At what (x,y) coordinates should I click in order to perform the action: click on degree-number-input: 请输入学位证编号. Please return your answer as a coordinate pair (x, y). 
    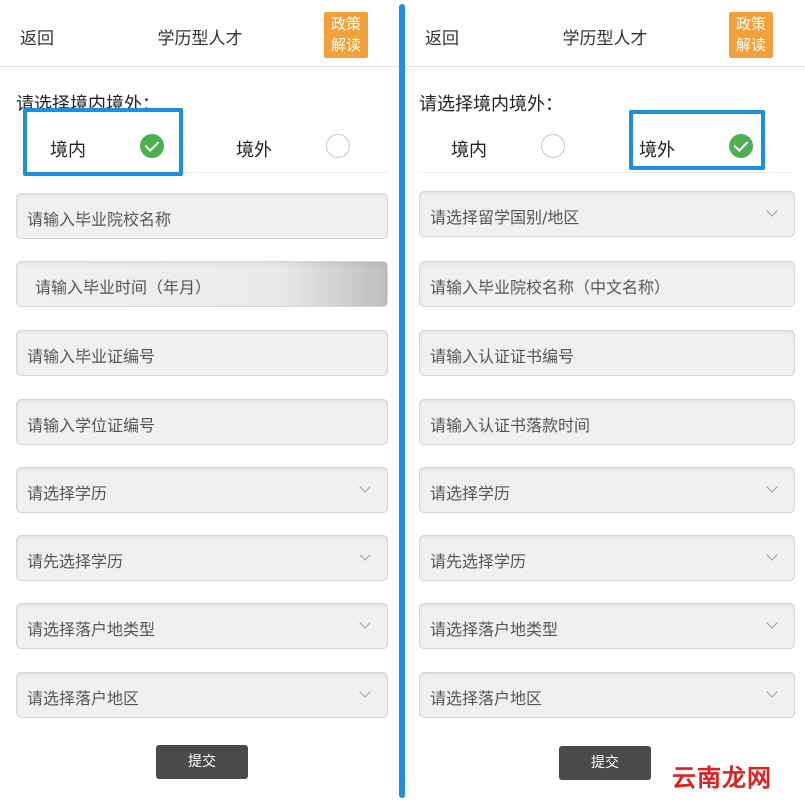
    Looking at the image, I should click on (202, 422).